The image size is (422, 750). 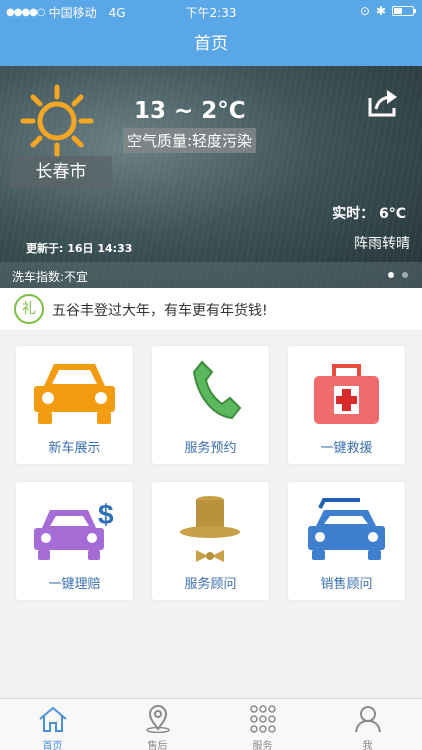 What do you see at coordinates (369, 214) in the screenshot?
I see `realtime-temperature: 实时： 6°C` at bounding box center [369, 214].